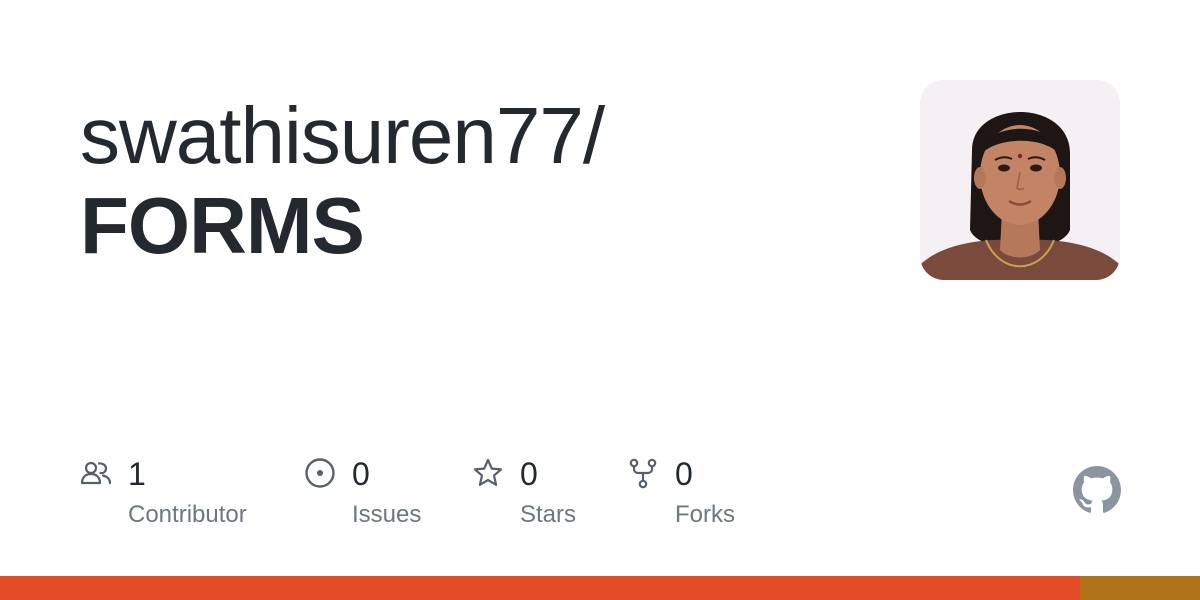  I want to click on stars-label: Stars, so click(548, 514).